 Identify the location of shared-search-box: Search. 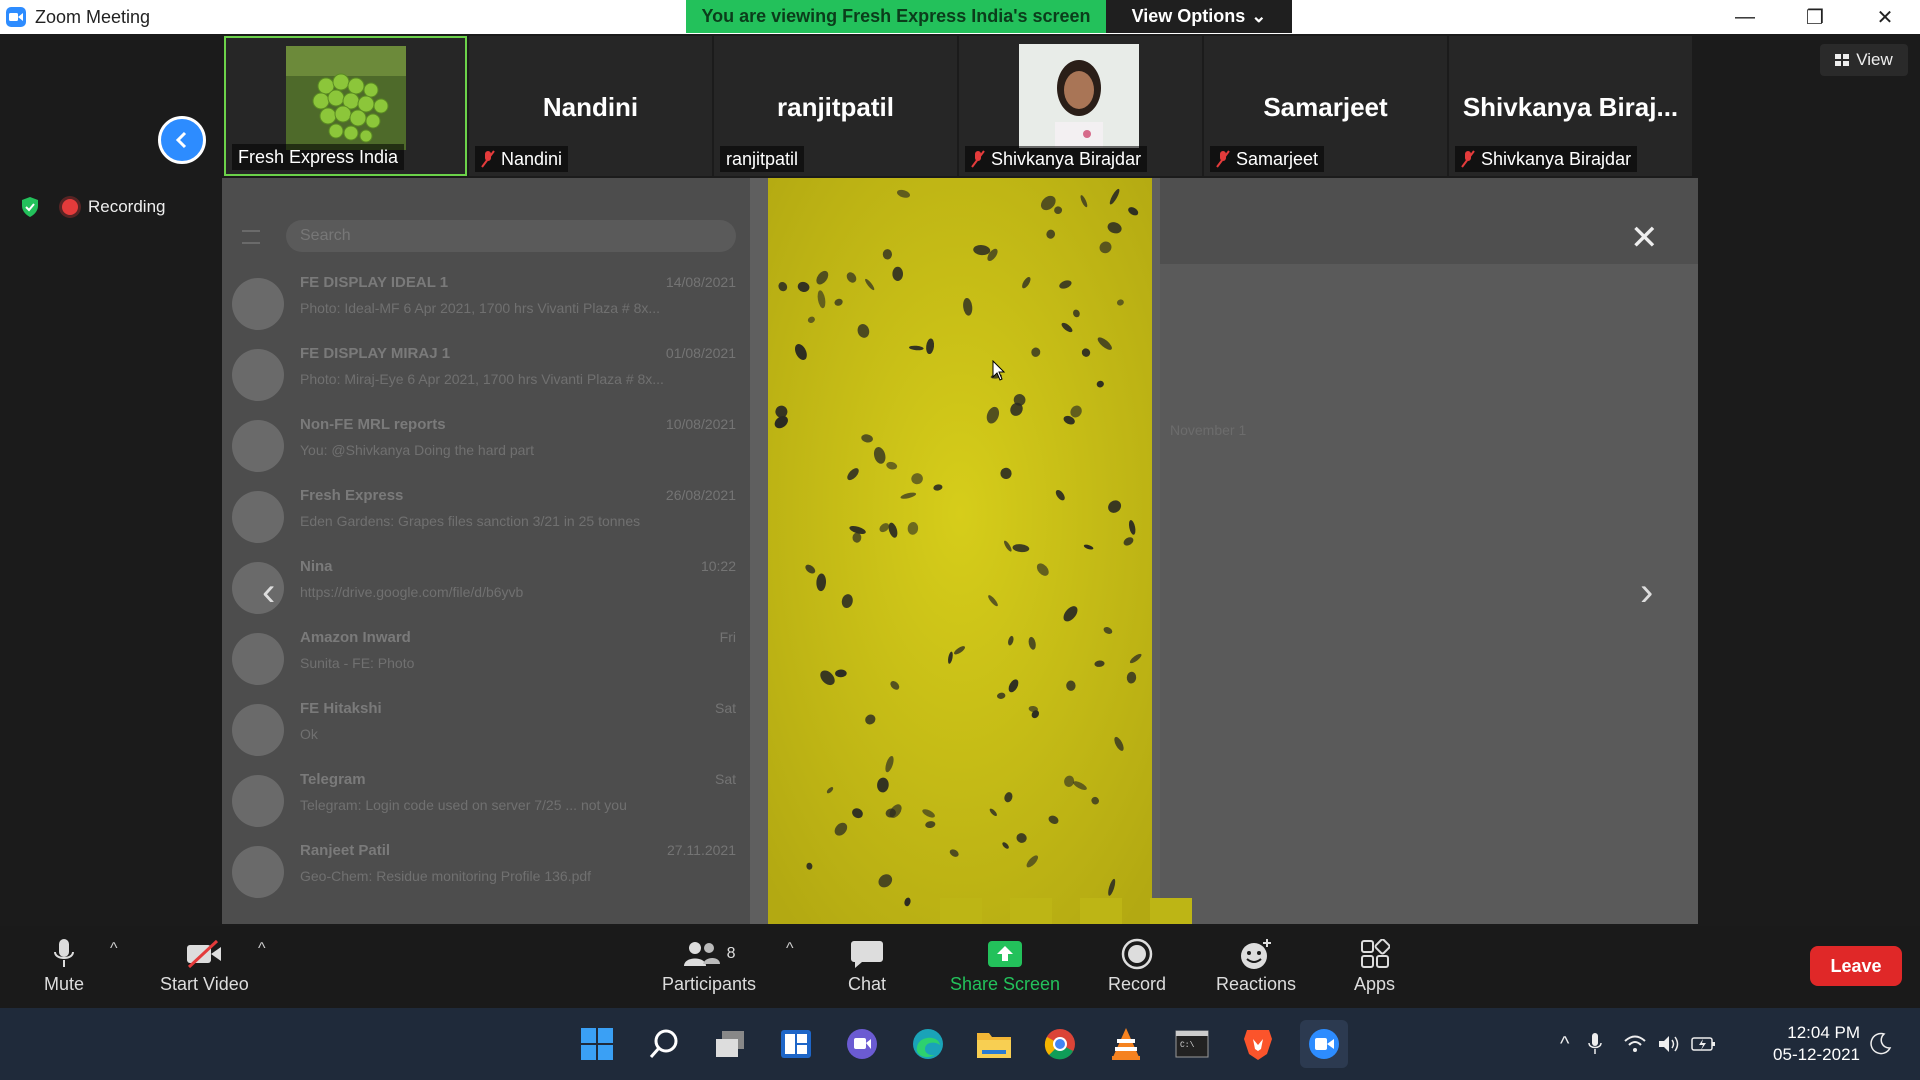
(511, 236).